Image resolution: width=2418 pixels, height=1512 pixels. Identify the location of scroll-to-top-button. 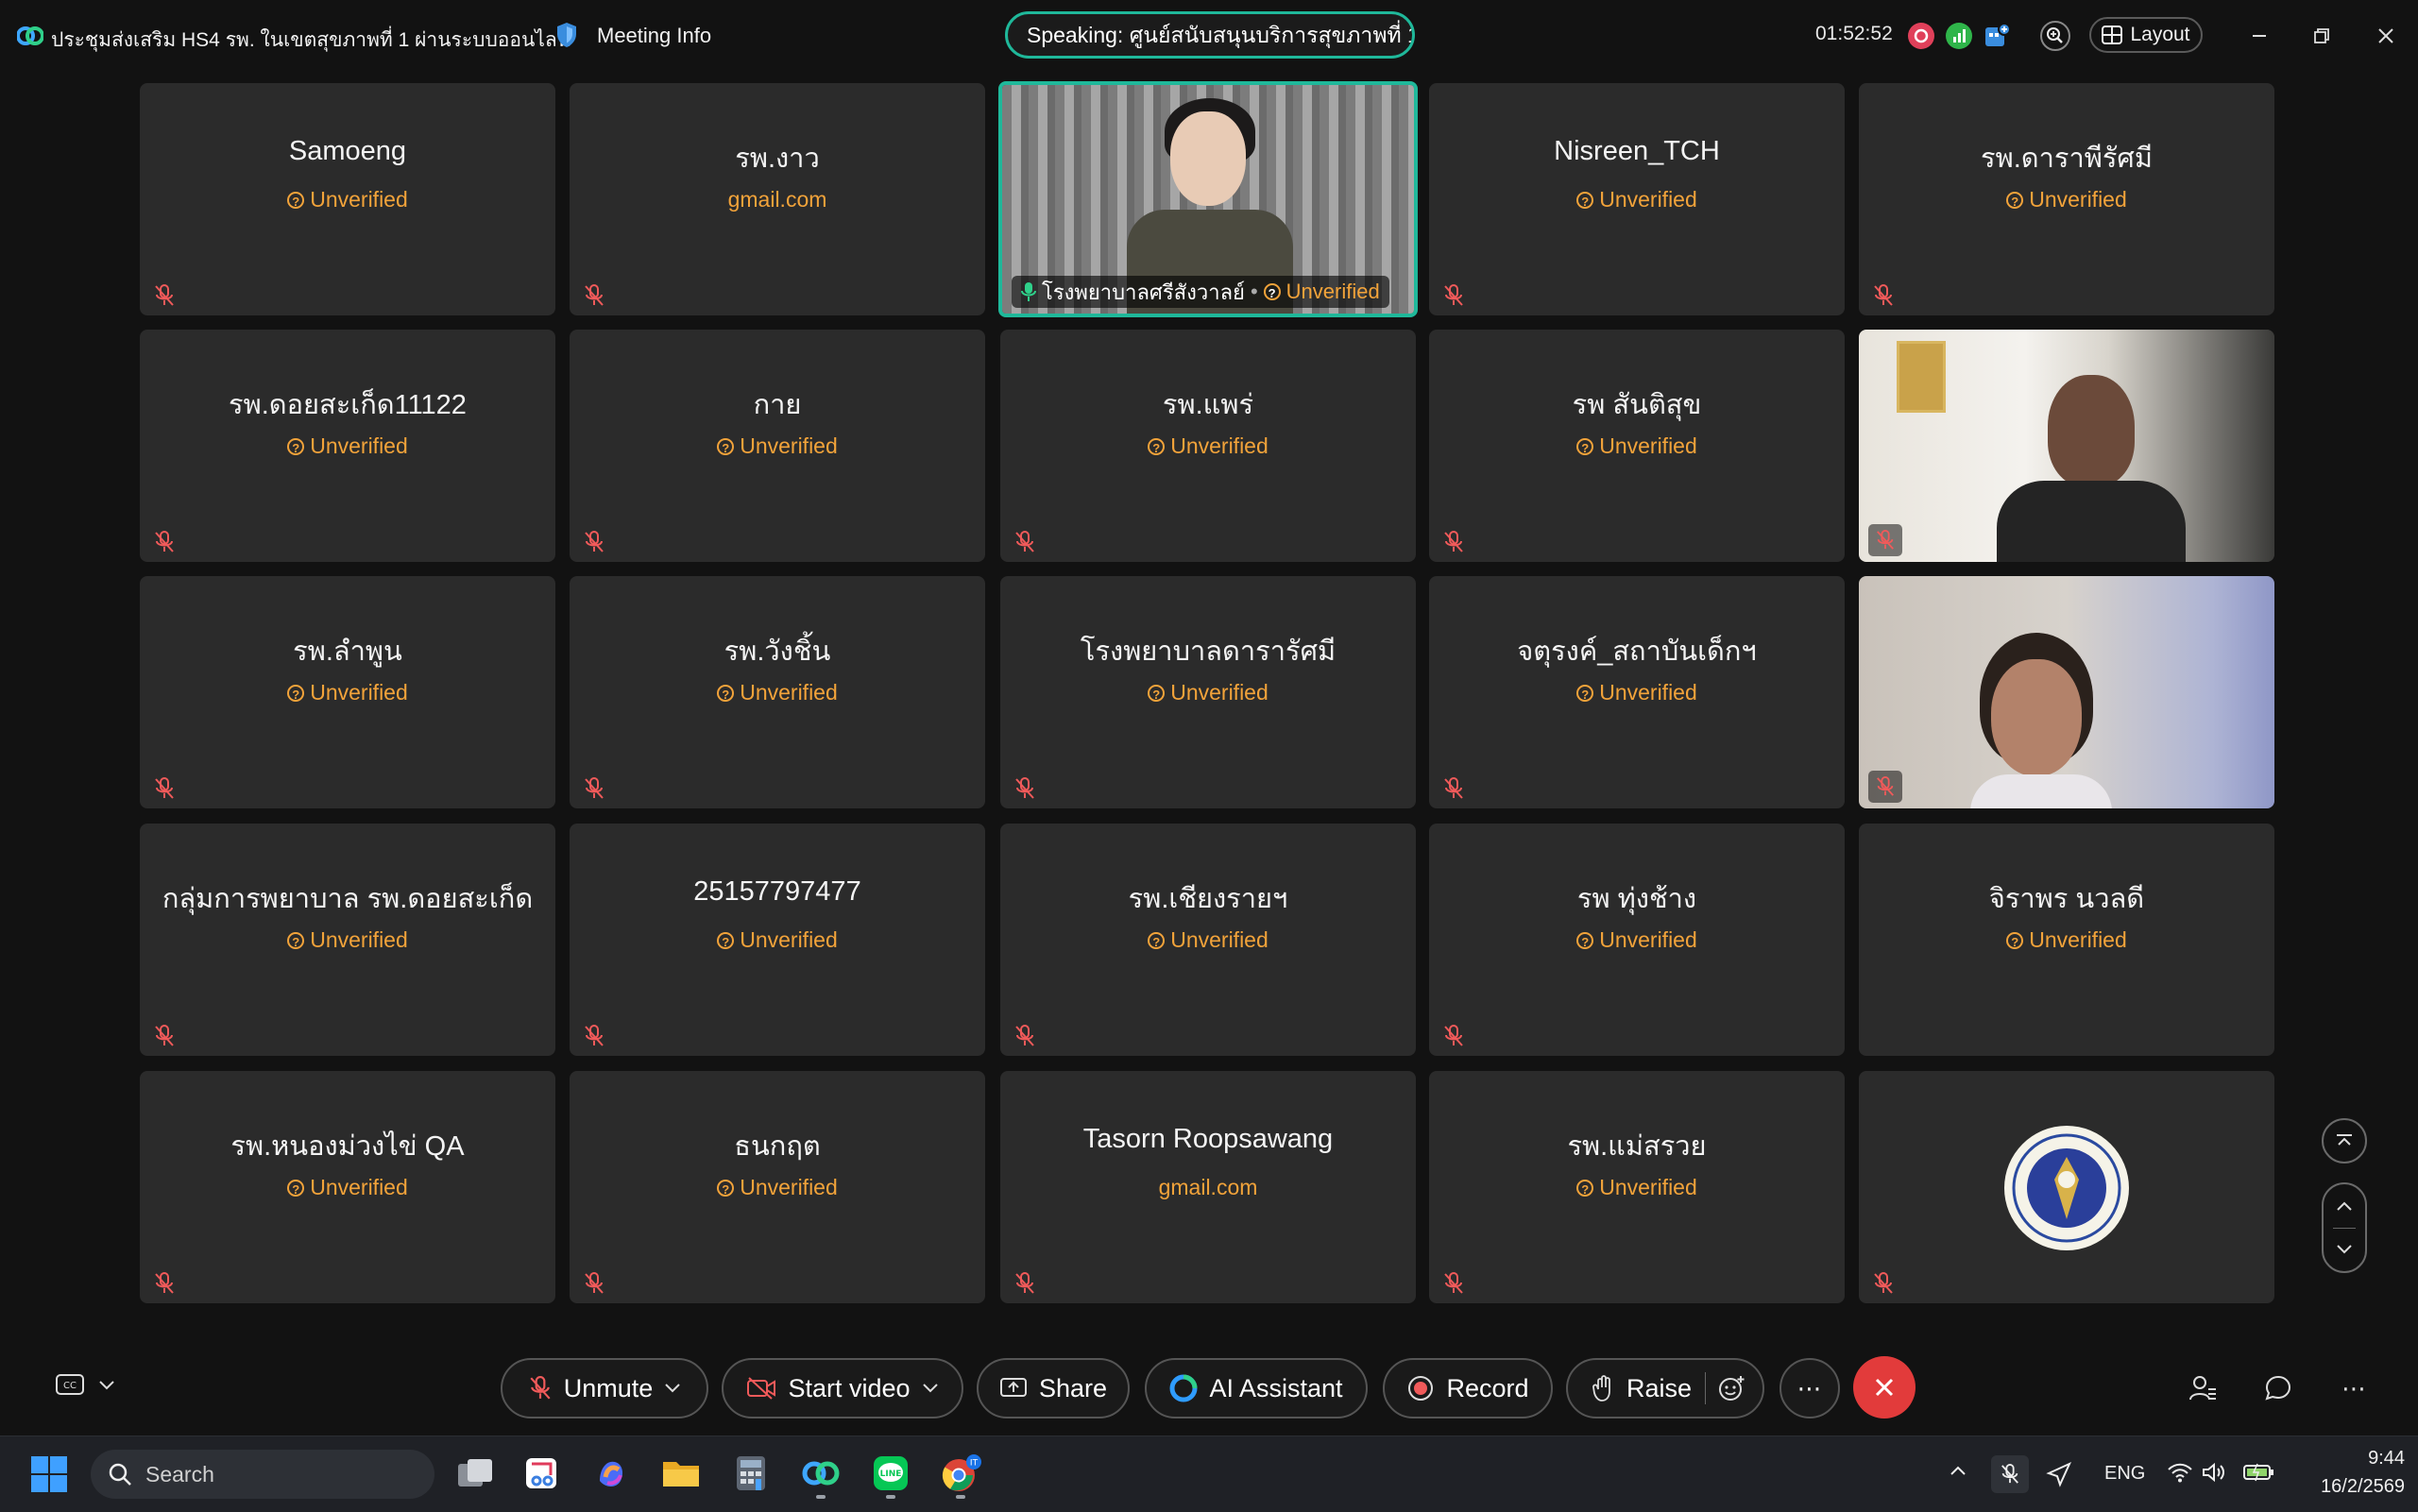
(2345, 1141).